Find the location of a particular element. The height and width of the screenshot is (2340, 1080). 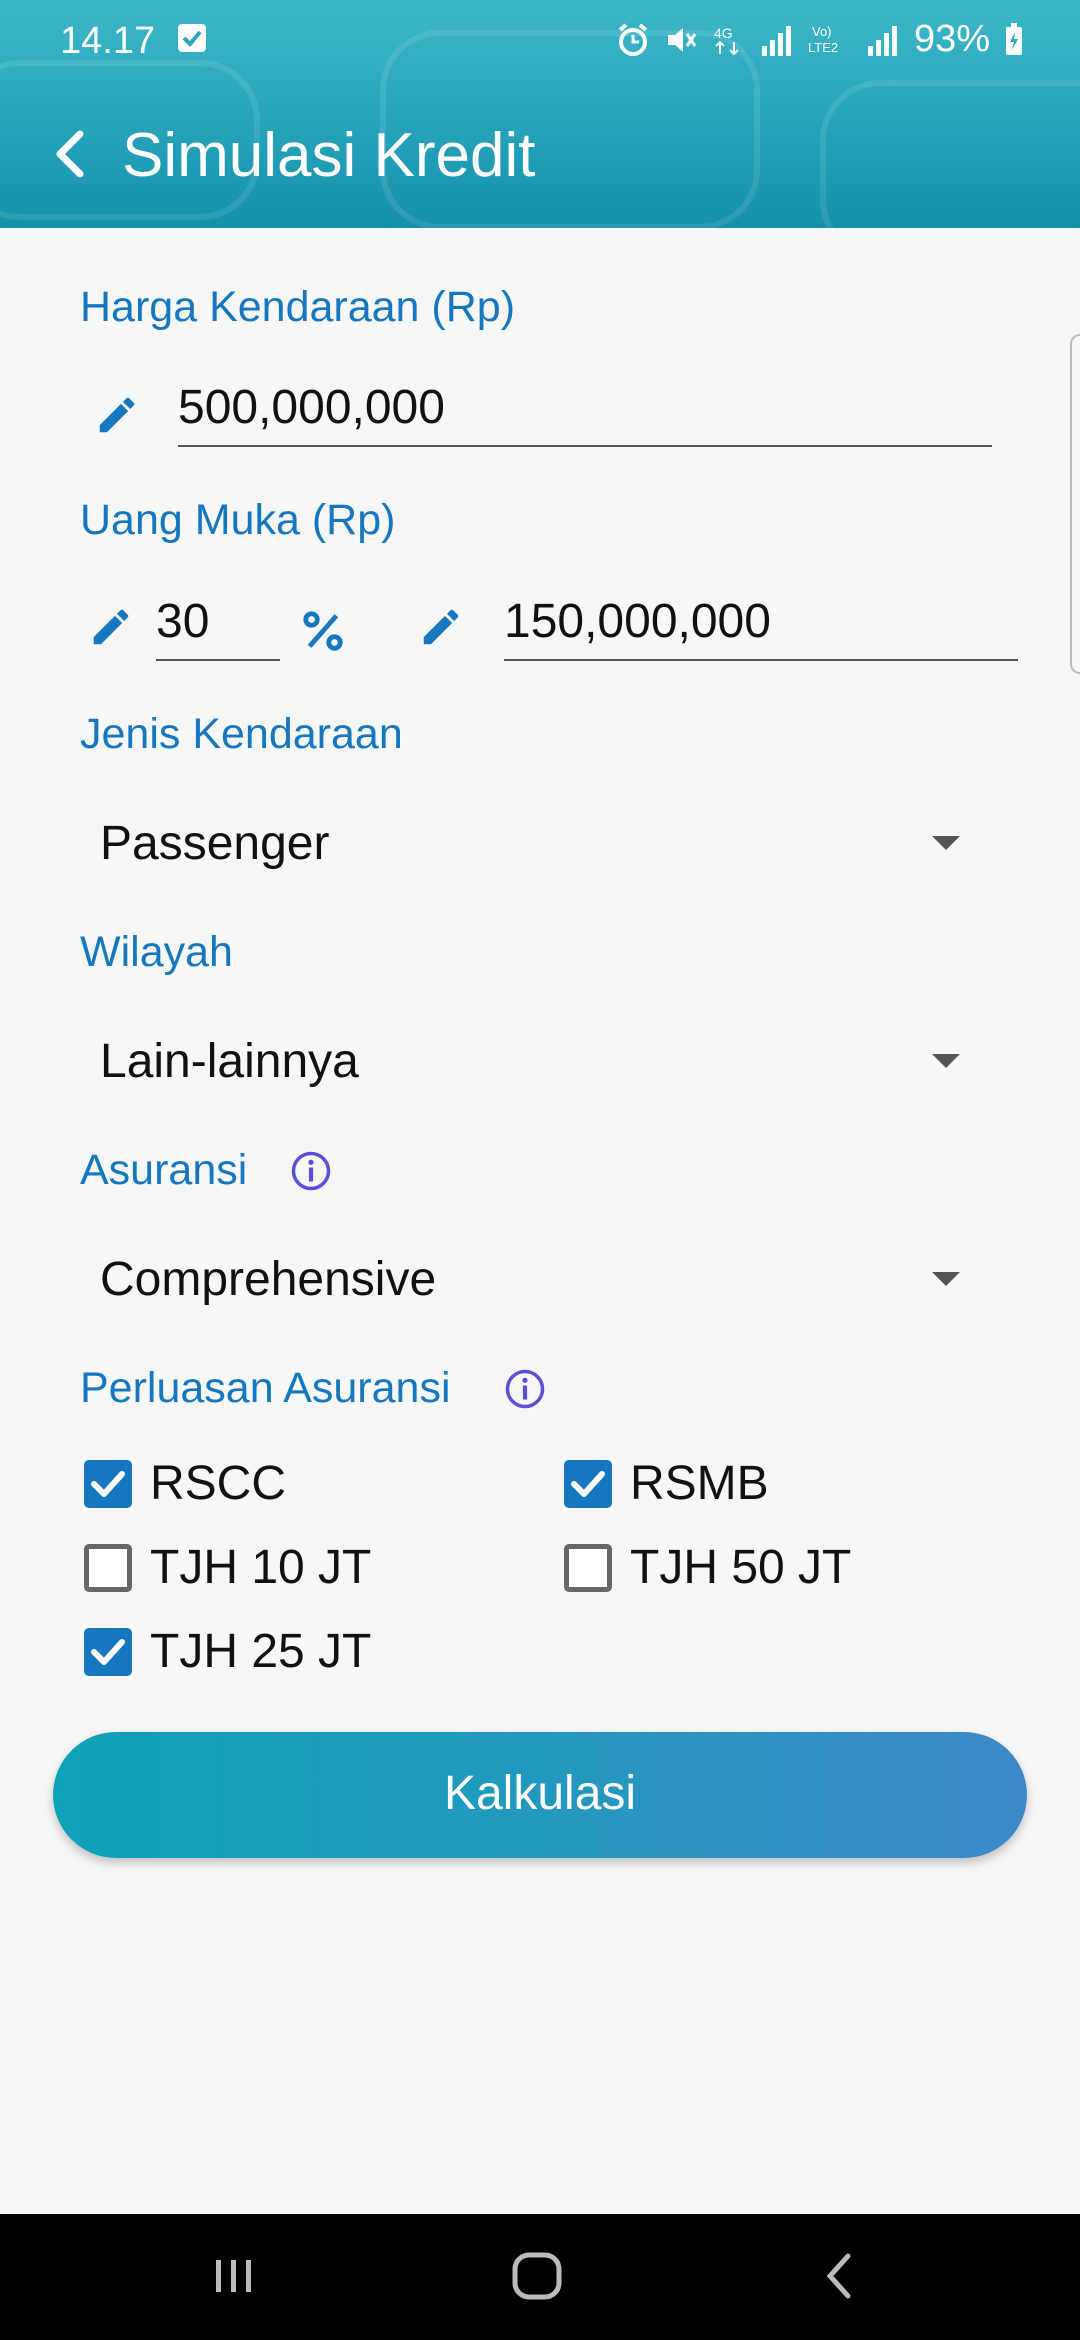

battery-percent: 93% is located at coordinates (951, 39).